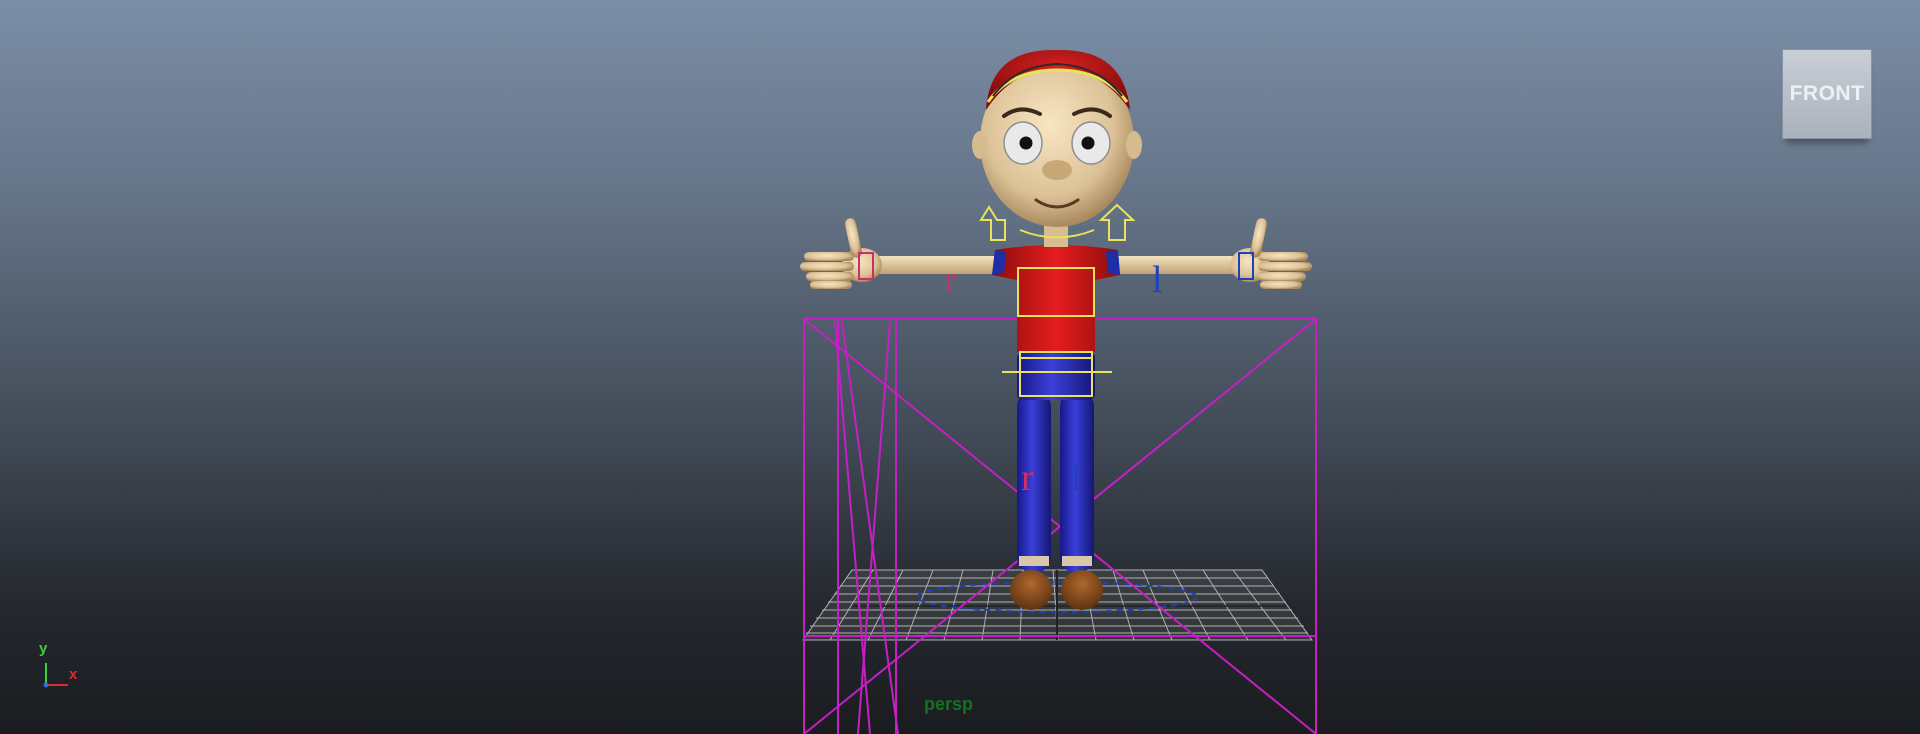 Image resolution: width=1920 pixels, height=734 pixels. Describe the element at coordinates (1157, 280) in the screenshot. I see `side-tag-arm-left: l` at that location.